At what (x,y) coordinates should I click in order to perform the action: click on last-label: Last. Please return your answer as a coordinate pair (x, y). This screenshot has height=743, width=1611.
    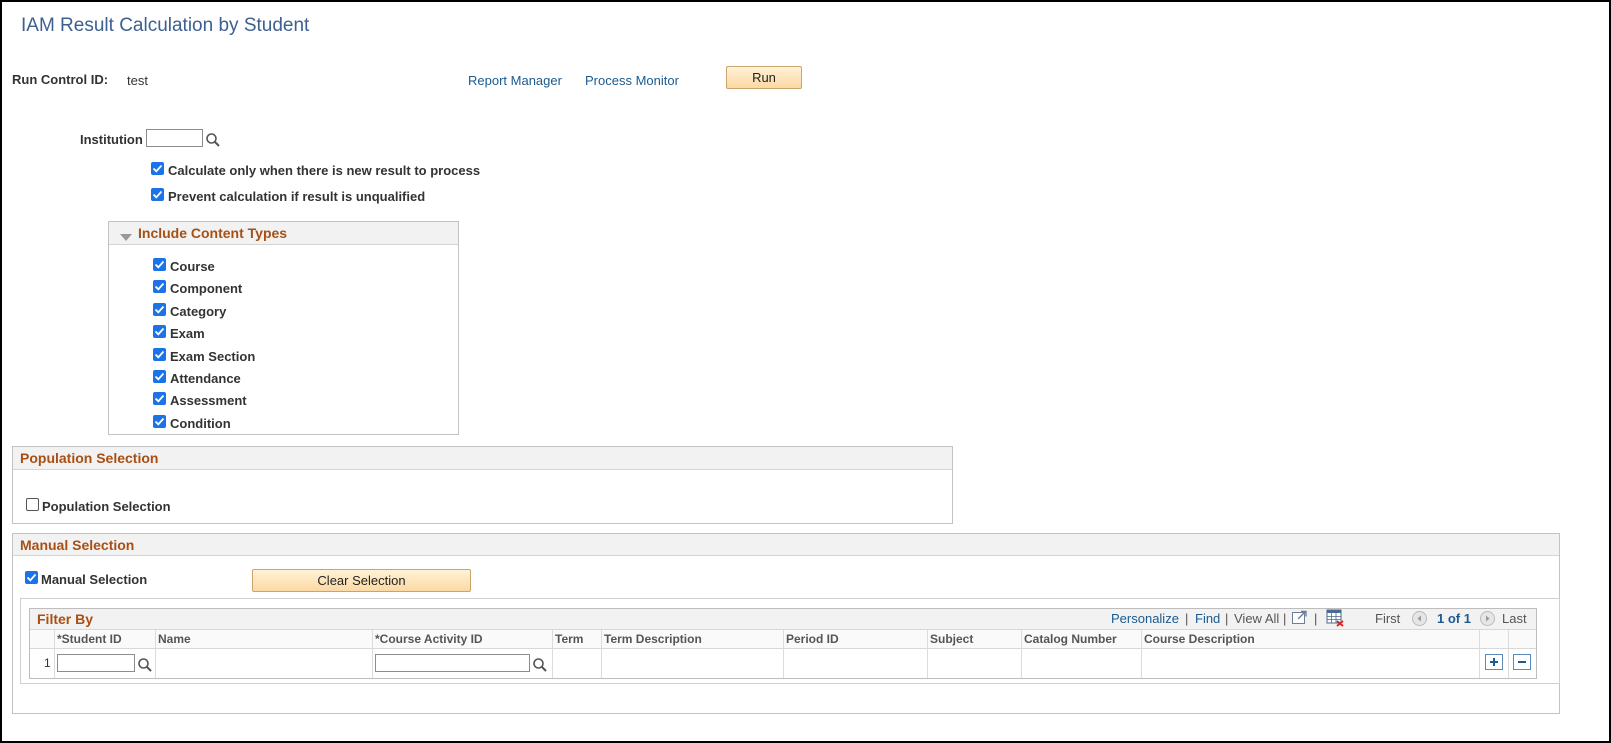
    Looking at the image, I should click on (1514, 618).